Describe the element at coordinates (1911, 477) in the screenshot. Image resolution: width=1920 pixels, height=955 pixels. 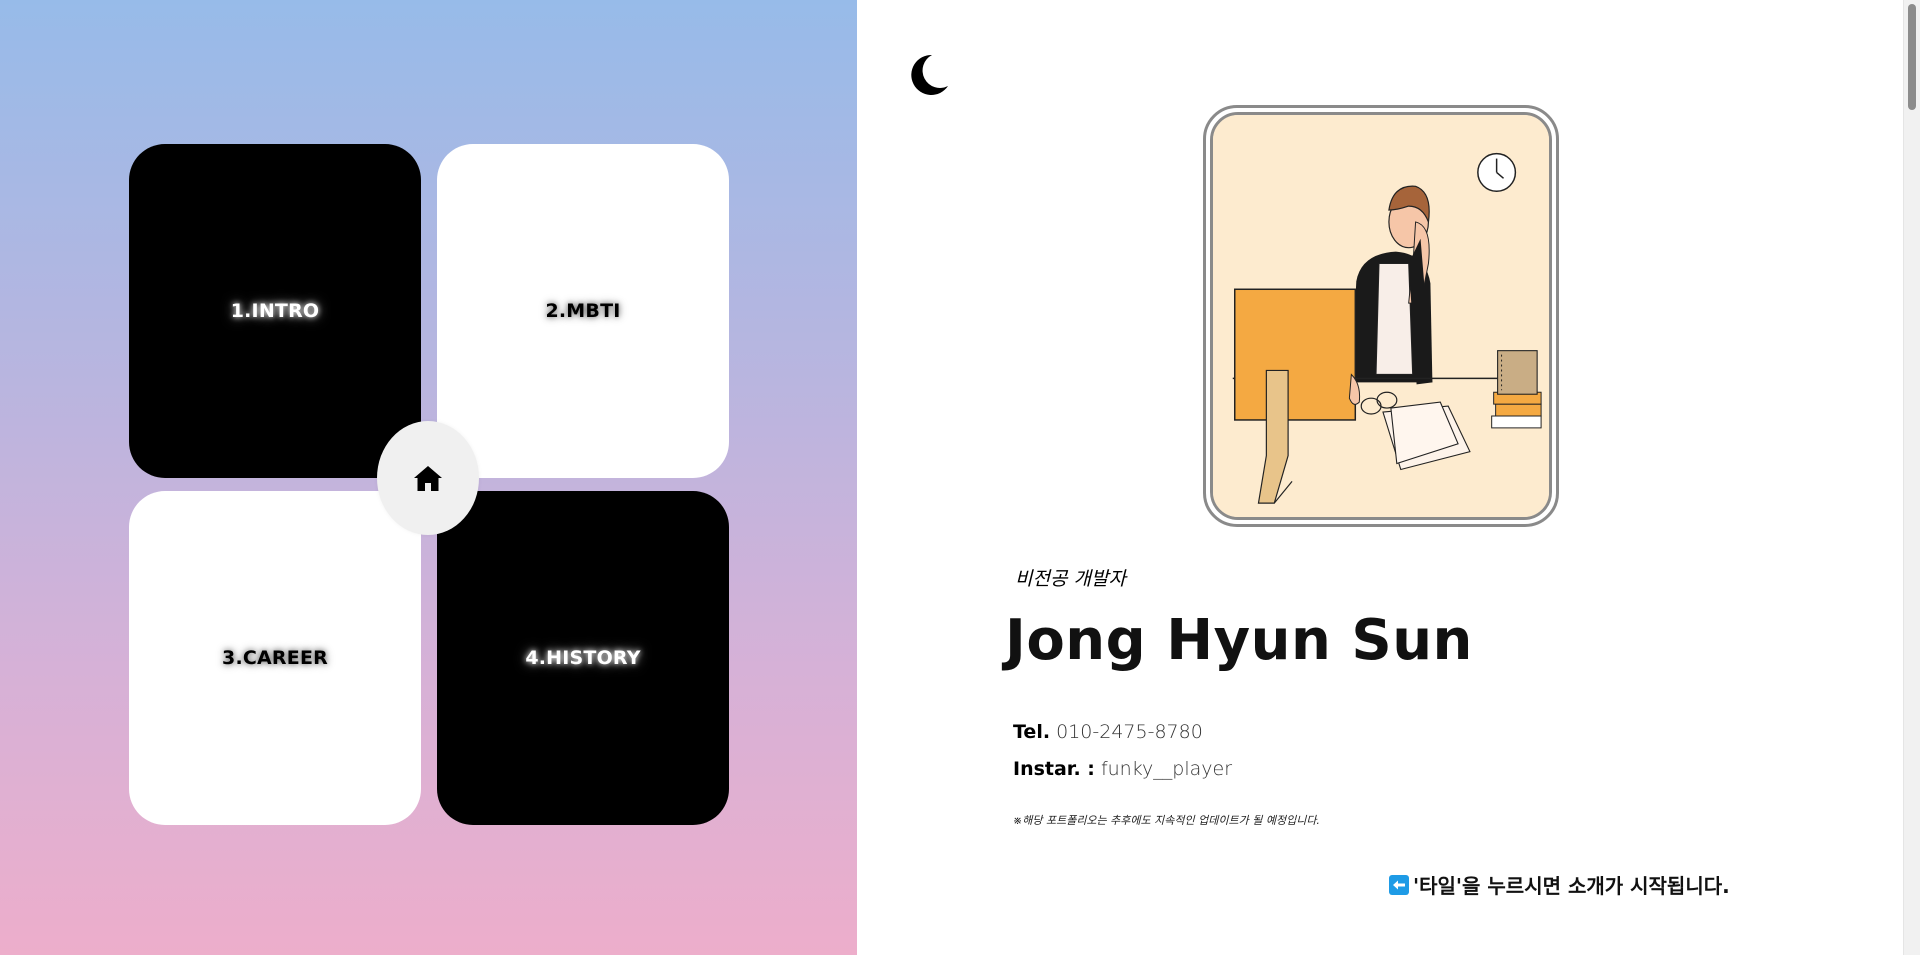
I see `vertical-scrollbar` at that location.